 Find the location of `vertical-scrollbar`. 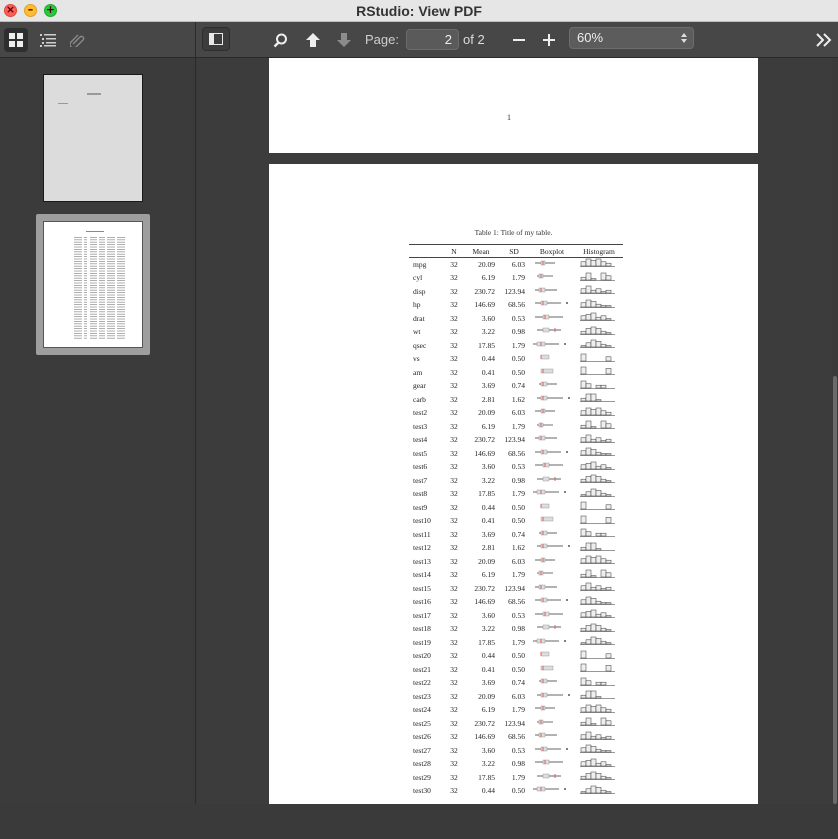

vertical-scrollbar is located at coordinates (835, 431).